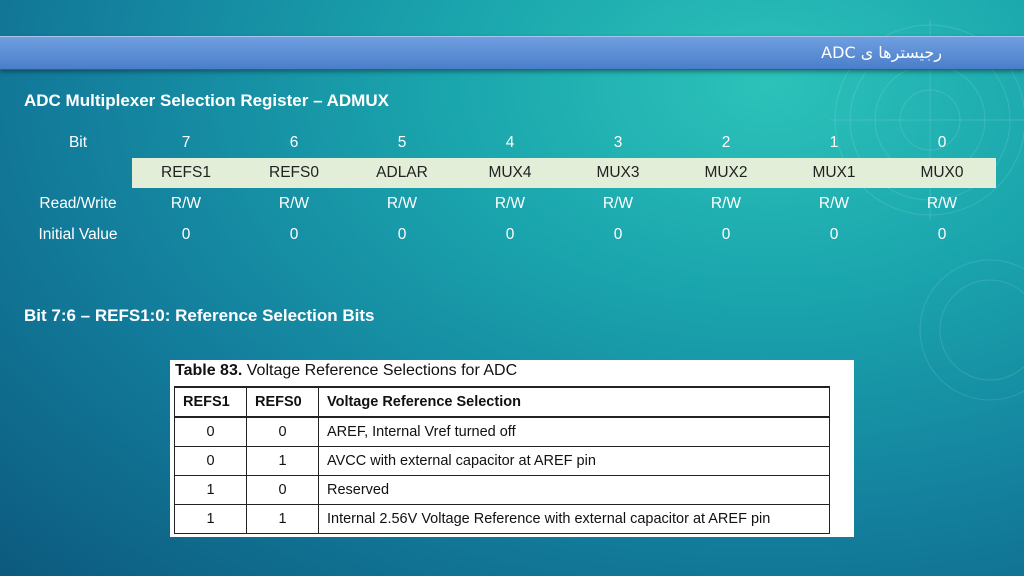 The height and width of the screenshot is (576, 1024). What do you see at coordinates (726, 173) in the screenshot?
I see `field-name: MUX2` at bounding box center [726, 173].